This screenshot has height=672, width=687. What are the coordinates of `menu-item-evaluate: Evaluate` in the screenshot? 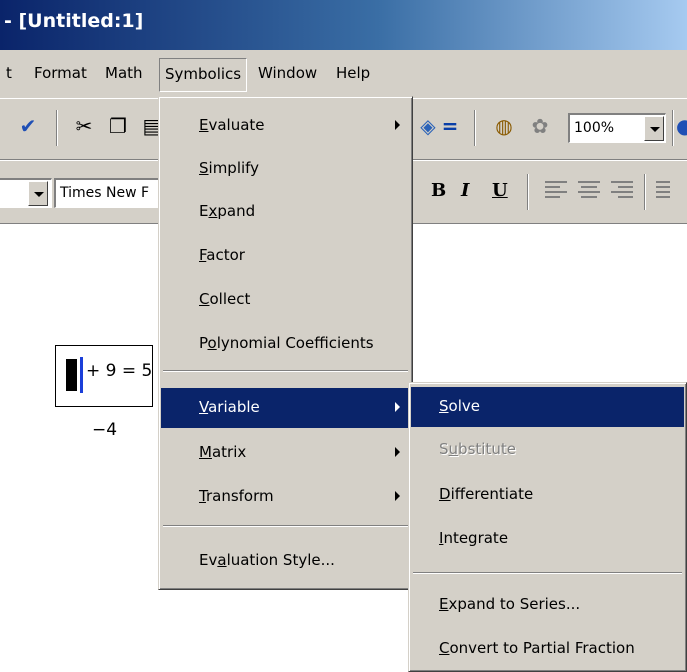 It's located at (285, 126).